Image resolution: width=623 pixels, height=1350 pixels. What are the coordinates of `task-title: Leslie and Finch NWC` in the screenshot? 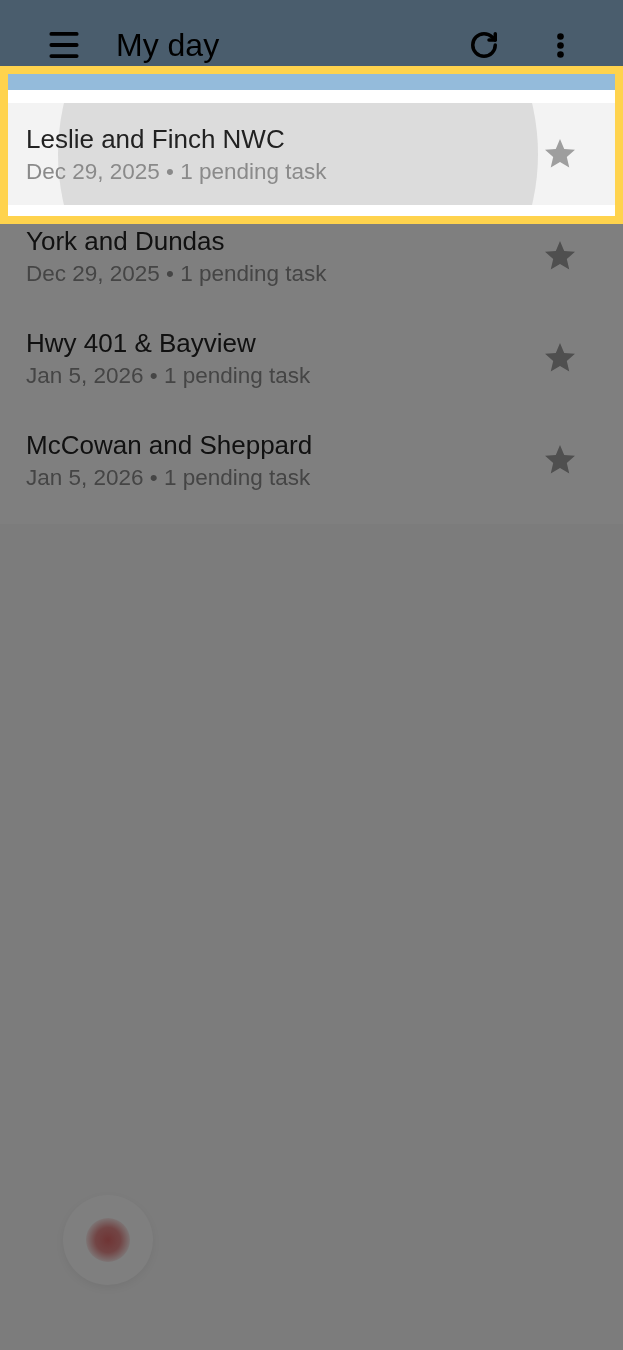 It's located at (156, 138).